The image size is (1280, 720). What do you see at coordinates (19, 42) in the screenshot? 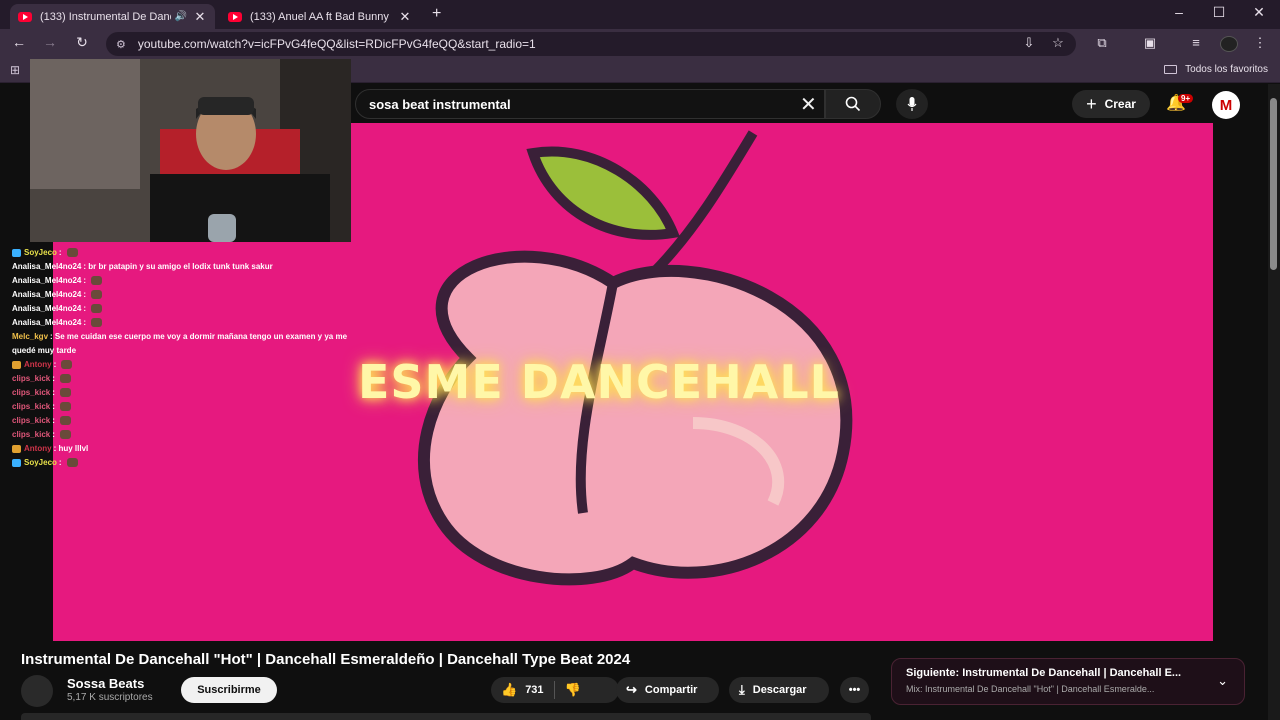
I see `back-icon: ←` at bounding box center [19, 42].